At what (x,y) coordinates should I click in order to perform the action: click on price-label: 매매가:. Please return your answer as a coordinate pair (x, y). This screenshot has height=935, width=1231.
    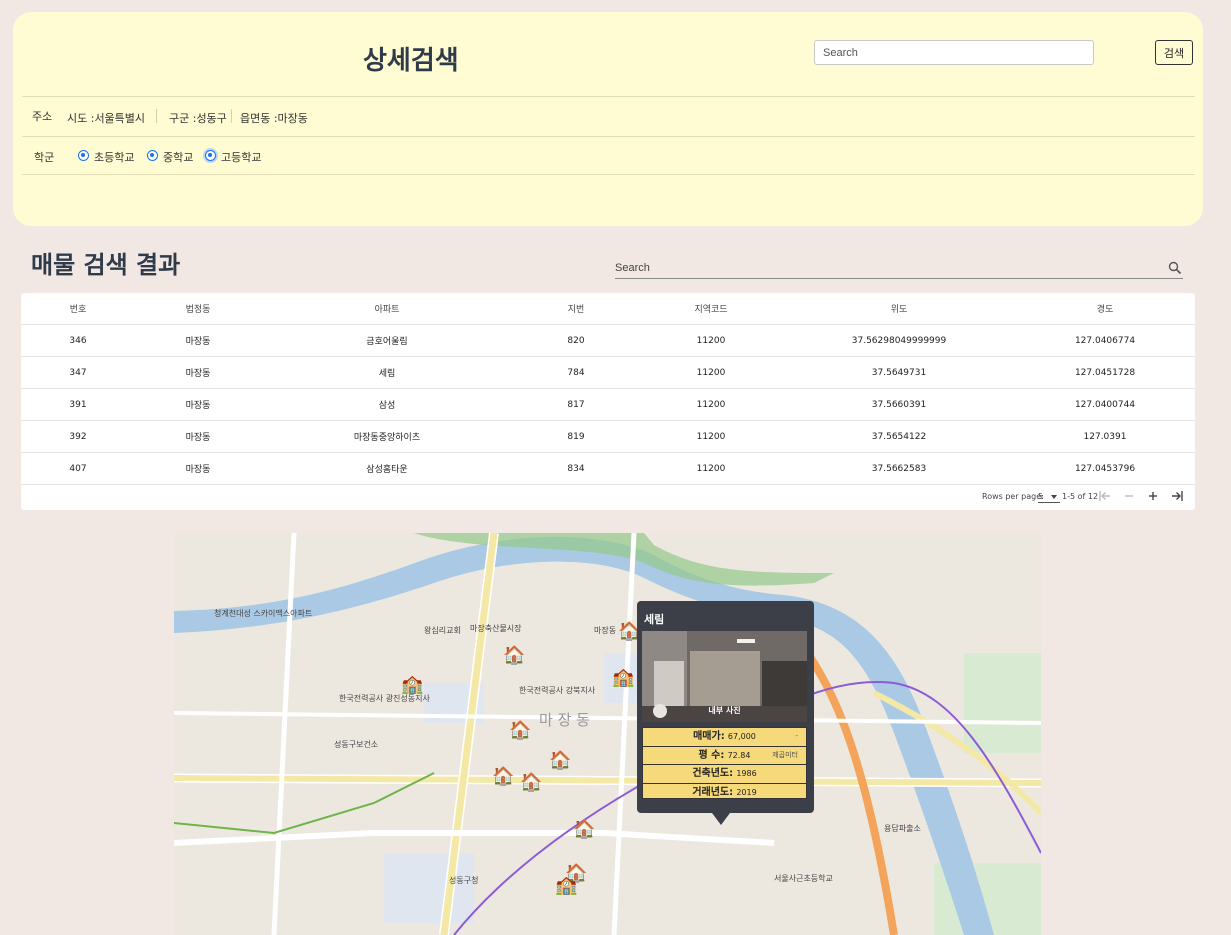
    Looking at the image, I should click on (709, 736).